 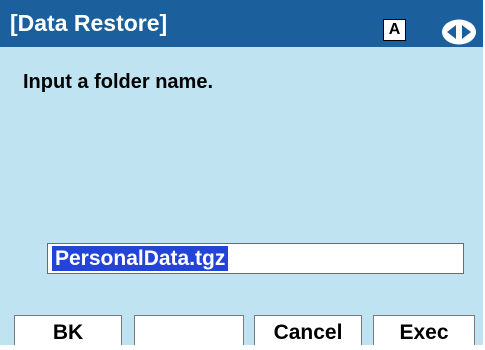 What do you see at coordinates (118, 82) in the screenshot?
I see `prompt-text: Input a folder name.` at bounding box center [118, 82].